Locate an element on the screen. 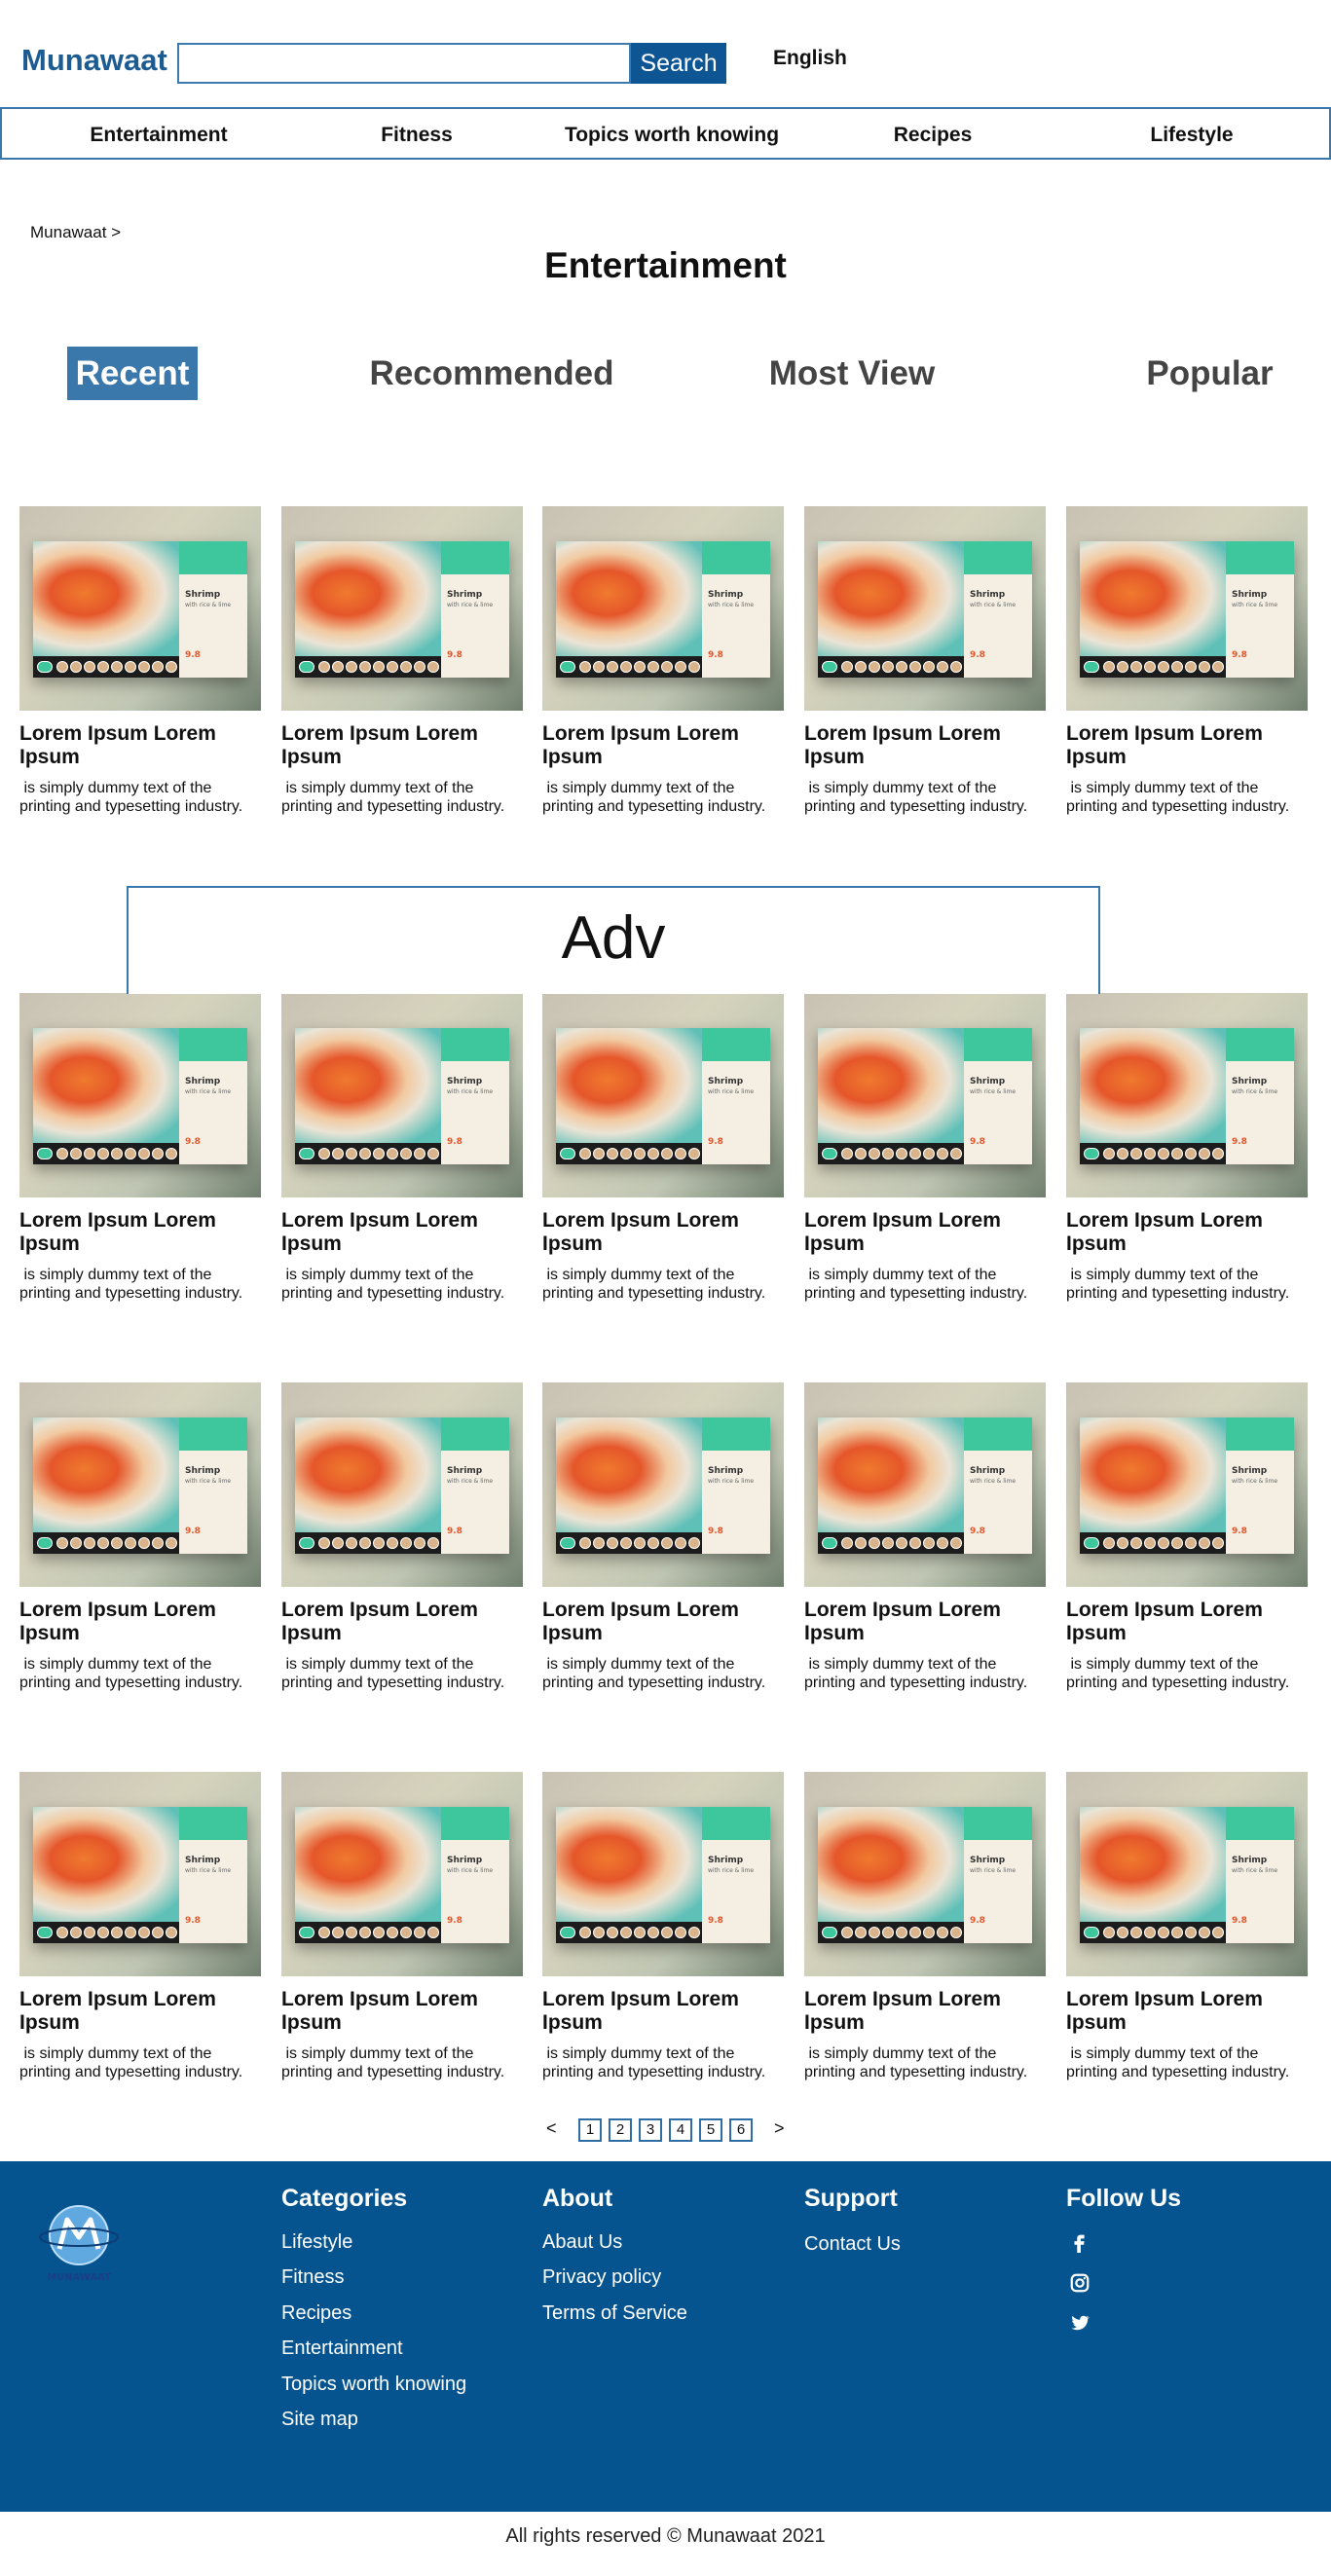 The height and width of the screenshot is (2576, 1331). footer-logo: MUNAWAAT is located at coordinates (79, 2242).